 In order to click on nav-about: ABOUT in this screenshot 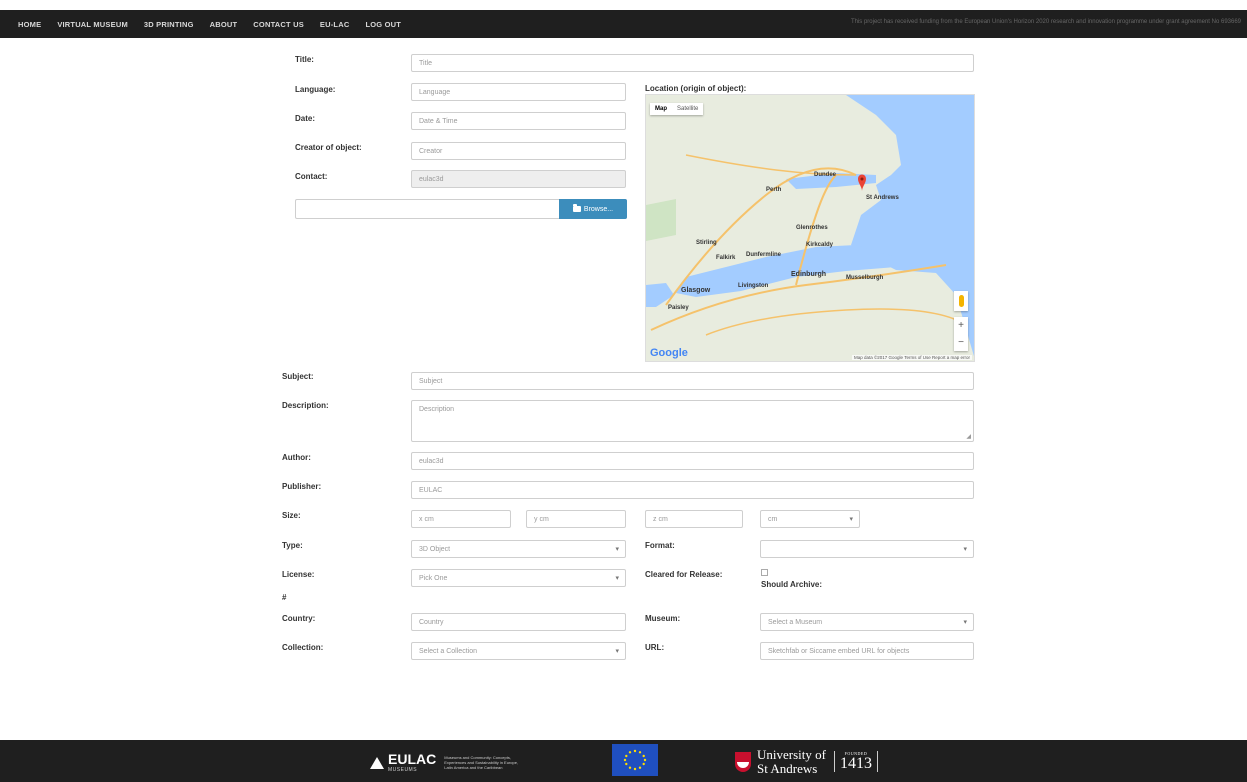, I will do `click(224, 24)`.